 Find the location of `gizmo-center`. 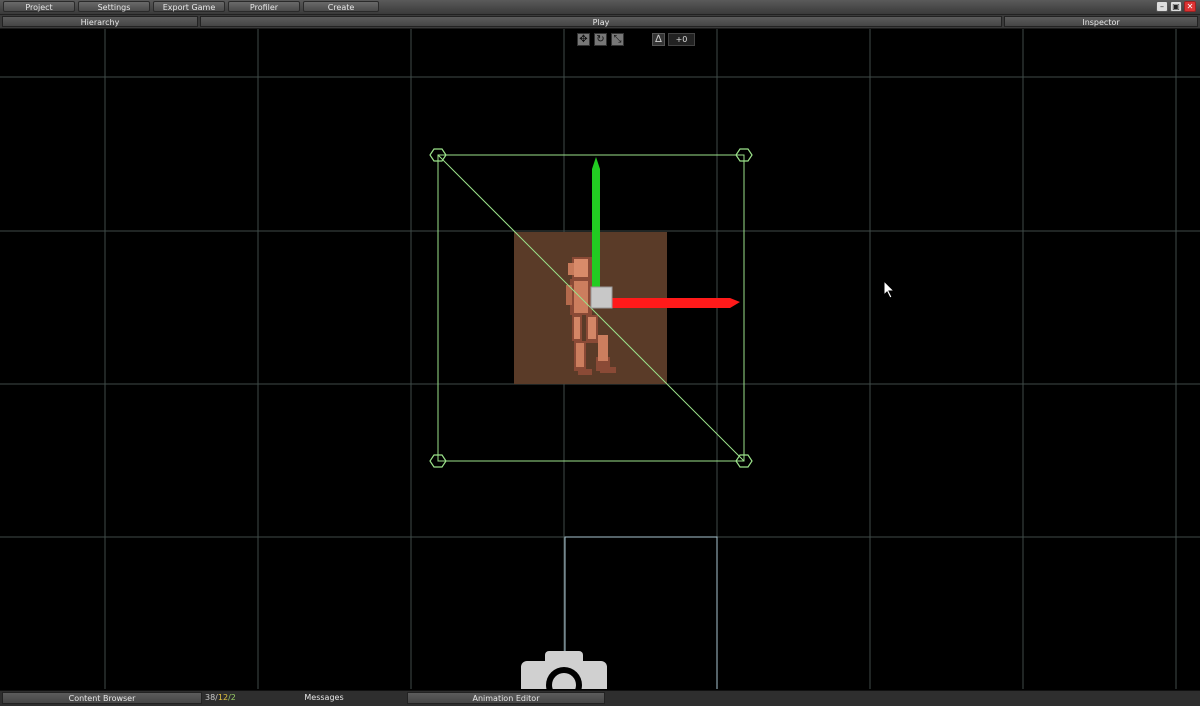

gizmo-center is located at coordinates (601, 297).